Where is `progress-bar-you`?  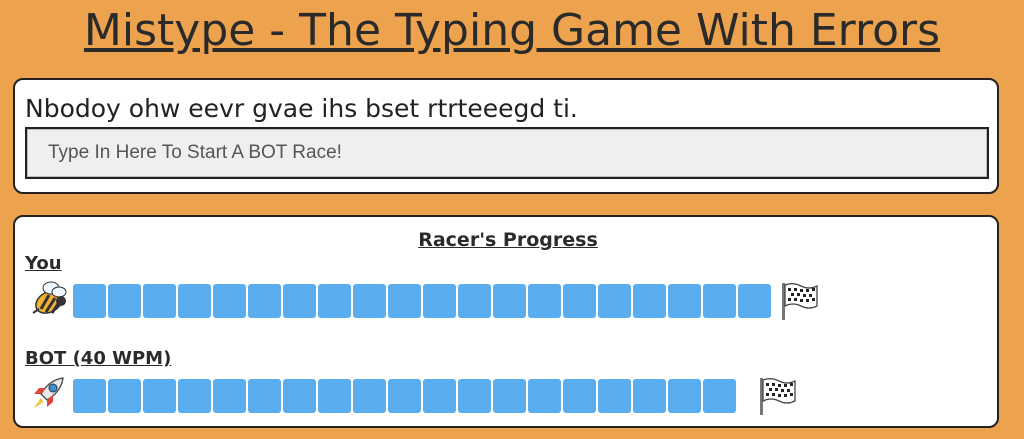
progress-bar-you is located at coordinates (422, 301).